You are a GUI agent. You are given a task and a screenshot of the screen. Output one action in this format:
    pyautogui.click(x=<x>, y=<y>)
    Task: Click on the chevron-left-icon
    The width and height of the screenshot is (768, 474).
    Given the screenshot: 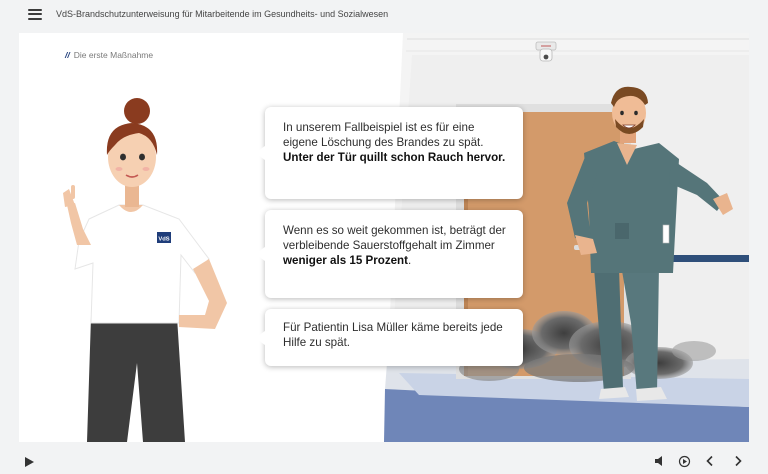 What is the action you would take?
    pyautogui.click(x=710, y=461)
    